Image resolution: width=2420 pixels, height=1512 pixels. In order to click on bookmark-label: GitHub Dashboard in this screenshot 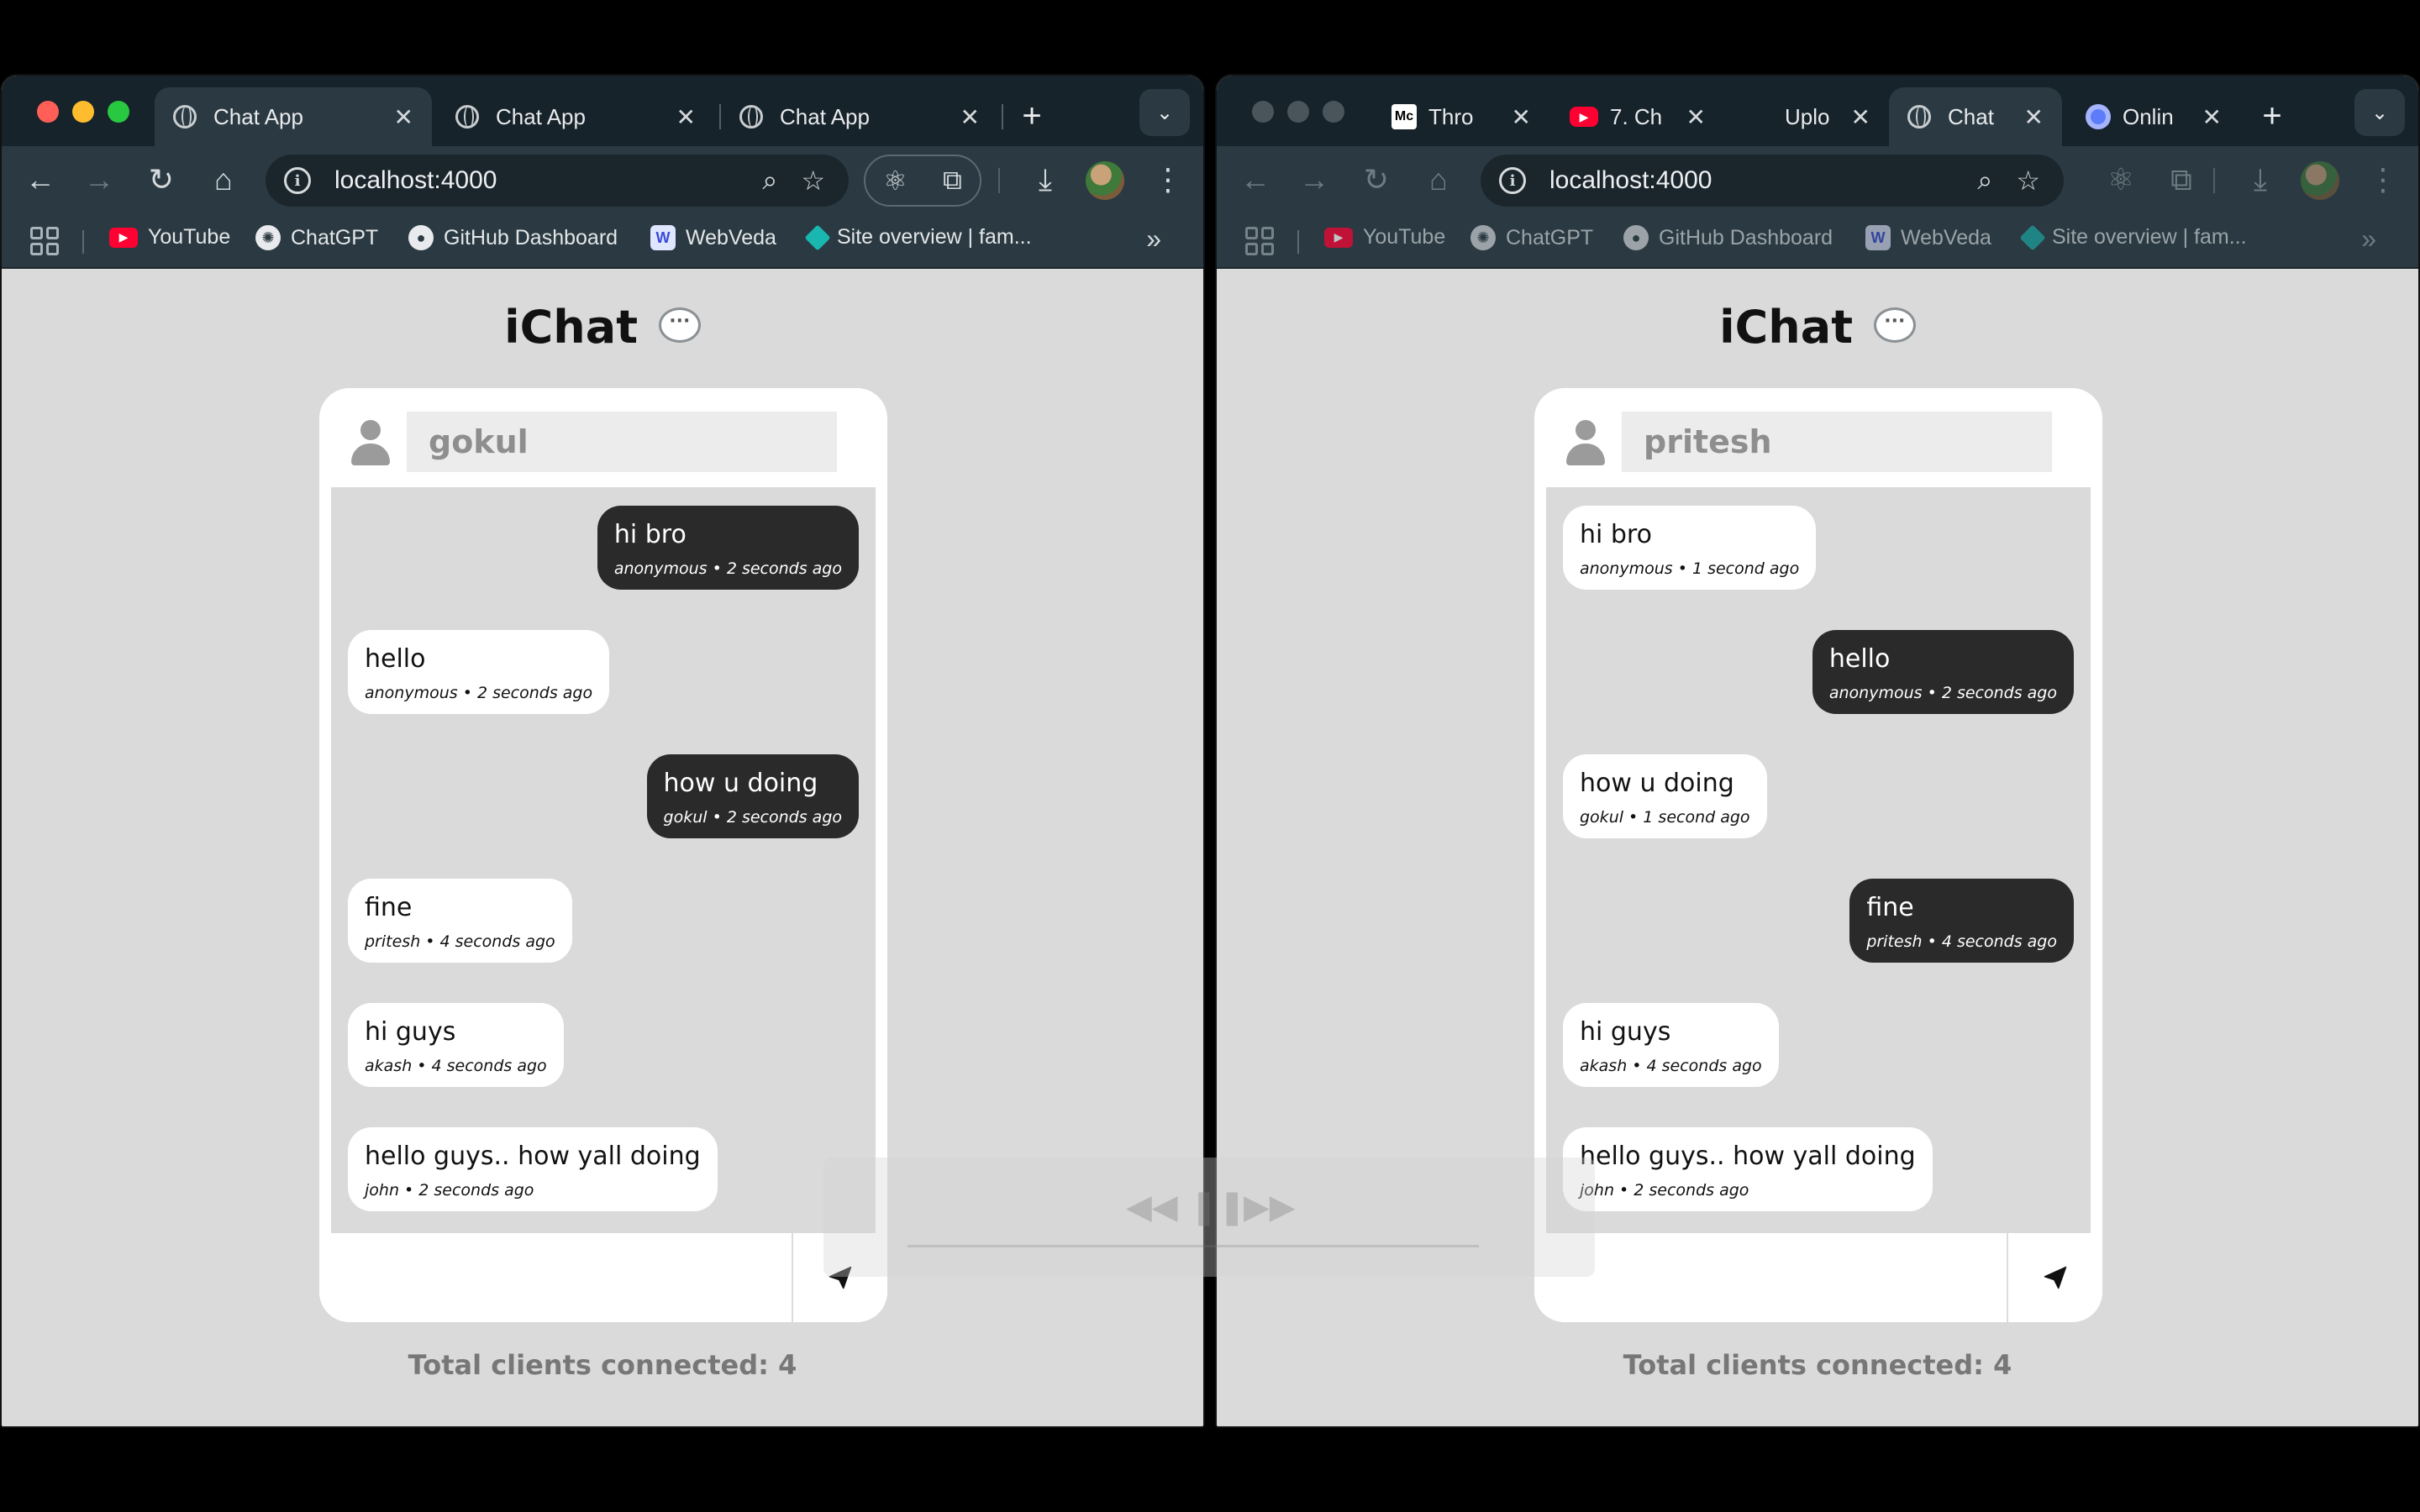, I will do `click(531, 237)`.